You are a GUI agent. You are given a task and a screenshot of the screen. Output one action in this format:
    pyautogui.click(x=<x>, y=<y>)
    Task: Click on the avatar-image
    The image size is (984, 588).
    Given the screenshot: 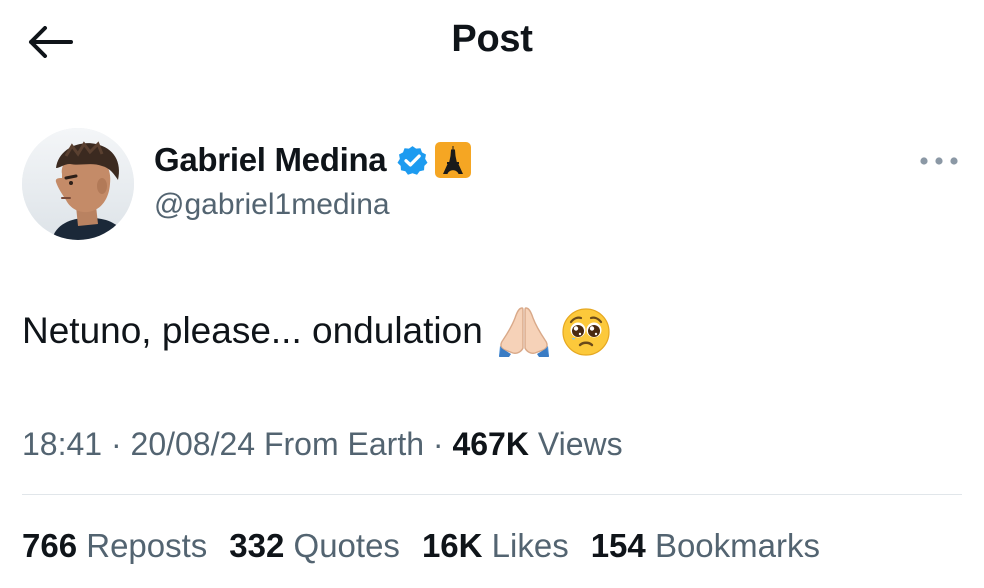 What is the action you would take?
    pyautogui.click(x=78, y=184)
    